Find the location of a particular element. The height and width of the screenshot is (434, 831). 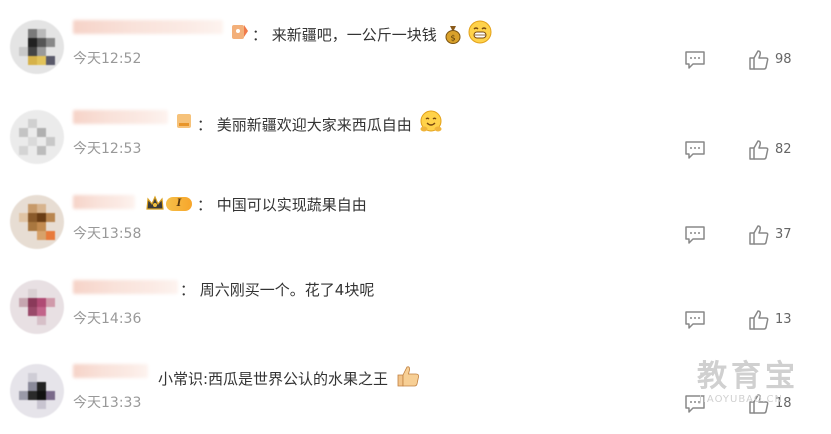

comment-time: 今天12:53 is located at coordinates (107, 149).